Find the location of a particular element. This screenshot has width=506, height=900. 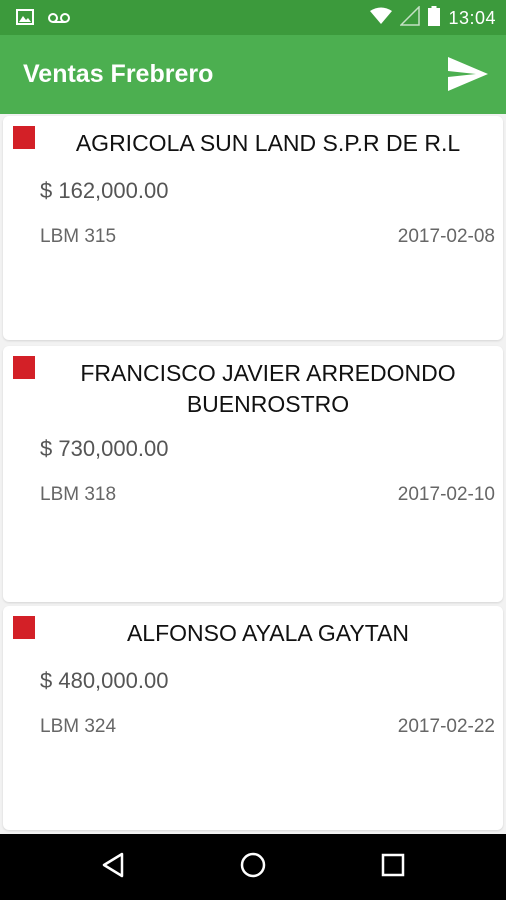

back-icon is located at coordinates (113, 867).